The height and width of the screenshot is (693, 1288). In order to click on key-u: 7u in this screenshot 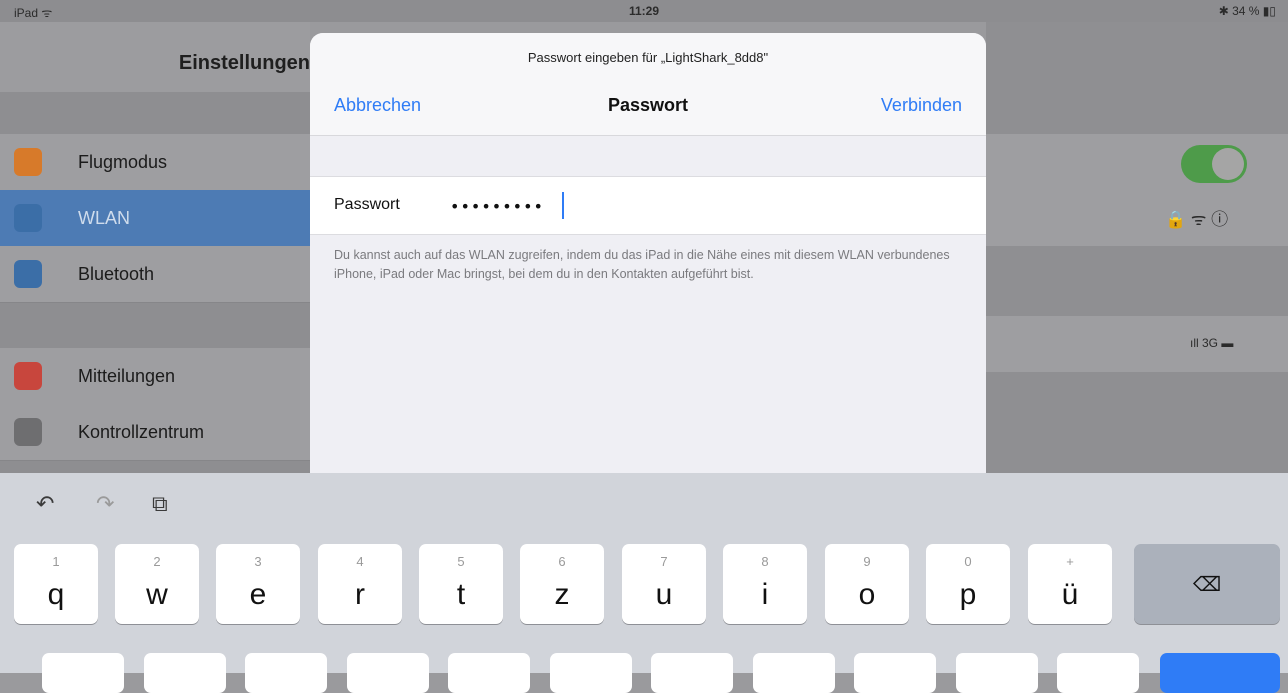, I will do `click(664, 584)`.